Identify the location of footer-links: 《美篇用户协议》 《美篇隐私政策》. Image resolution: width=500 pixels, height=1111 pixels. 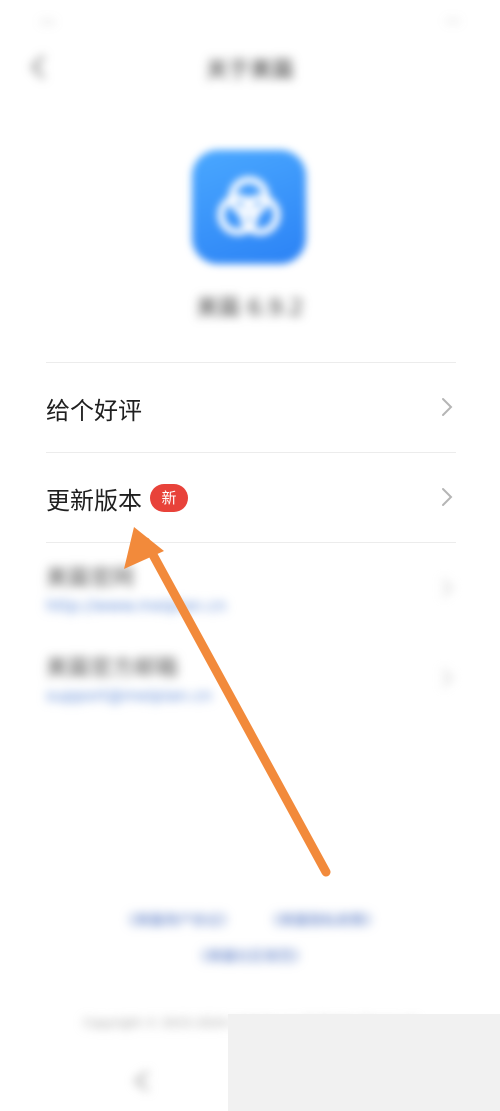
(250, 920).